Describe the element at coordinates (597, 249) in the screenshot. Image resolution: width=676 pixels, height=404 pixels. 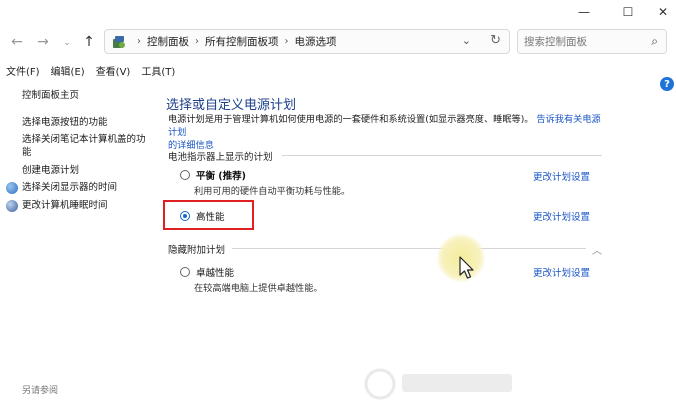
I see `chevron-up-icon: ︿` at that location.